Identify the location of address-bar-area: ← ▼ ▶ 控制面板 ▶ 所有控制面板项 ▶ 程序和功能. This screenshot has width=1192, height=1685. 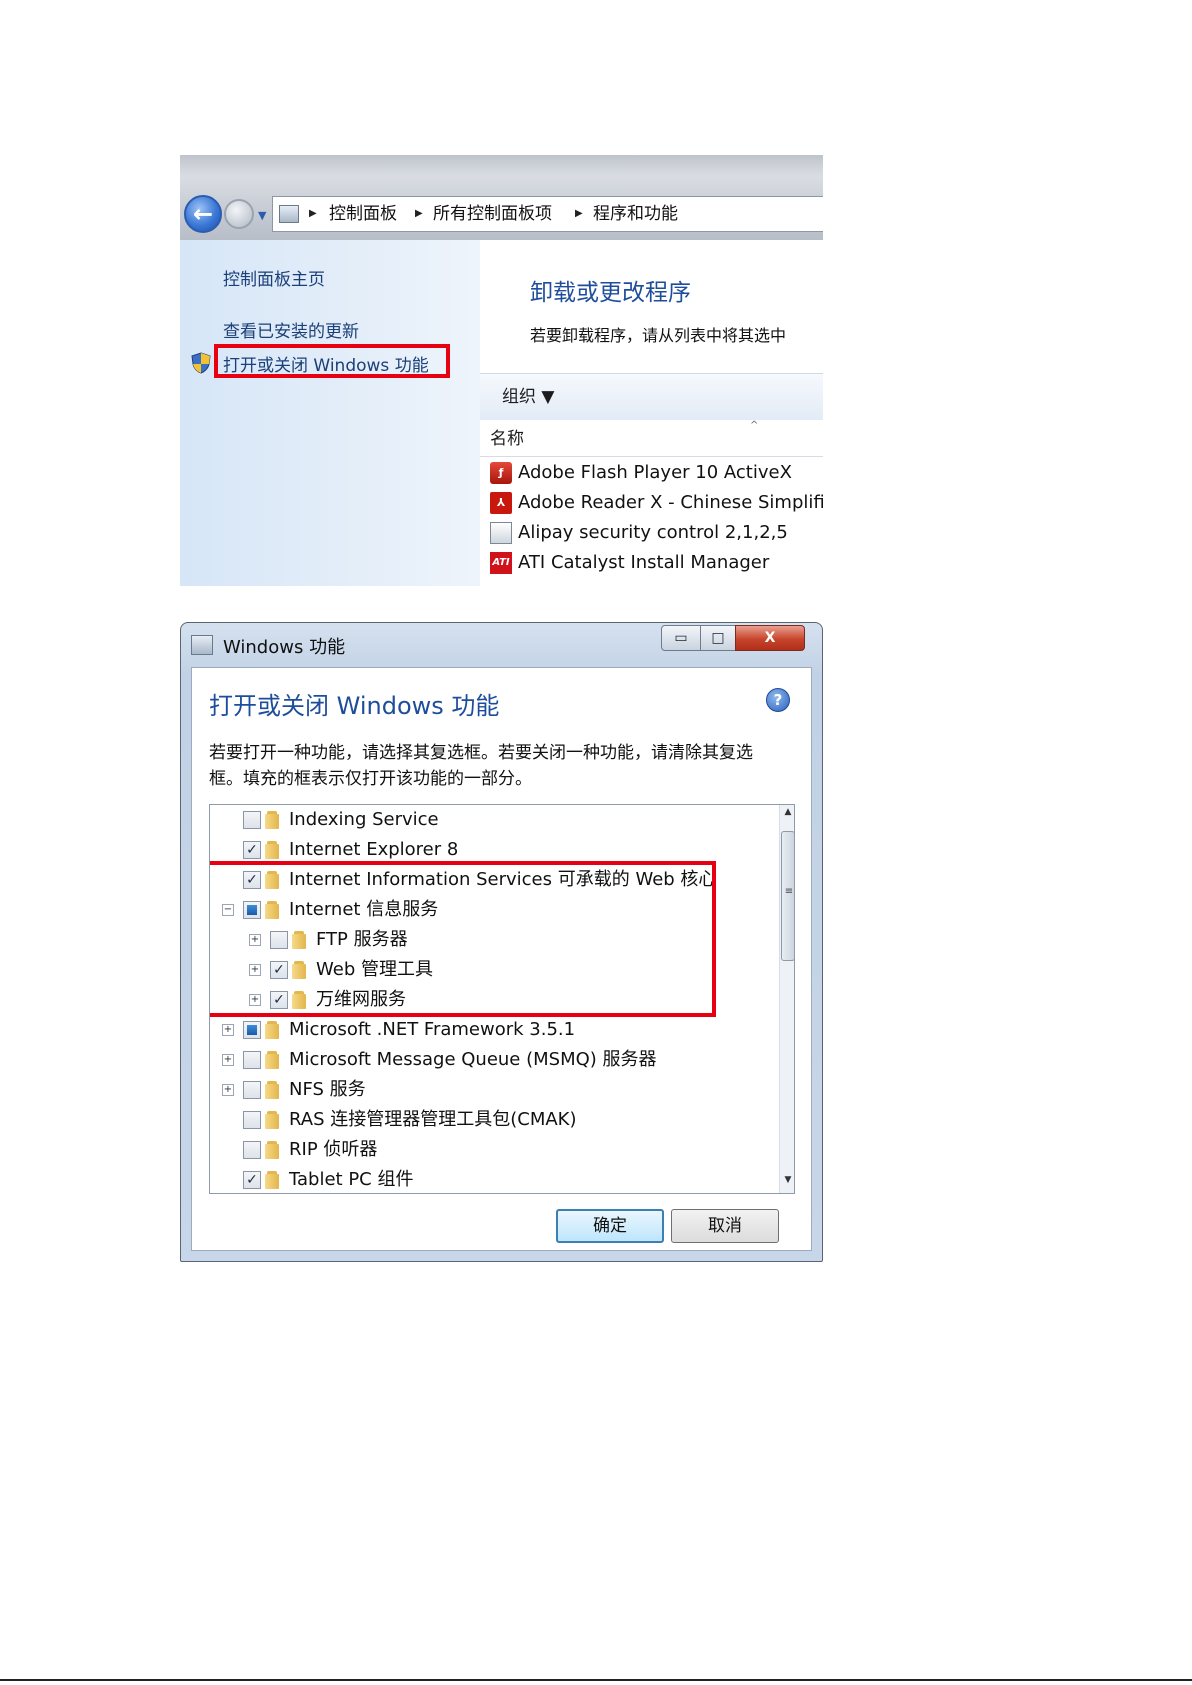
(501, 197).